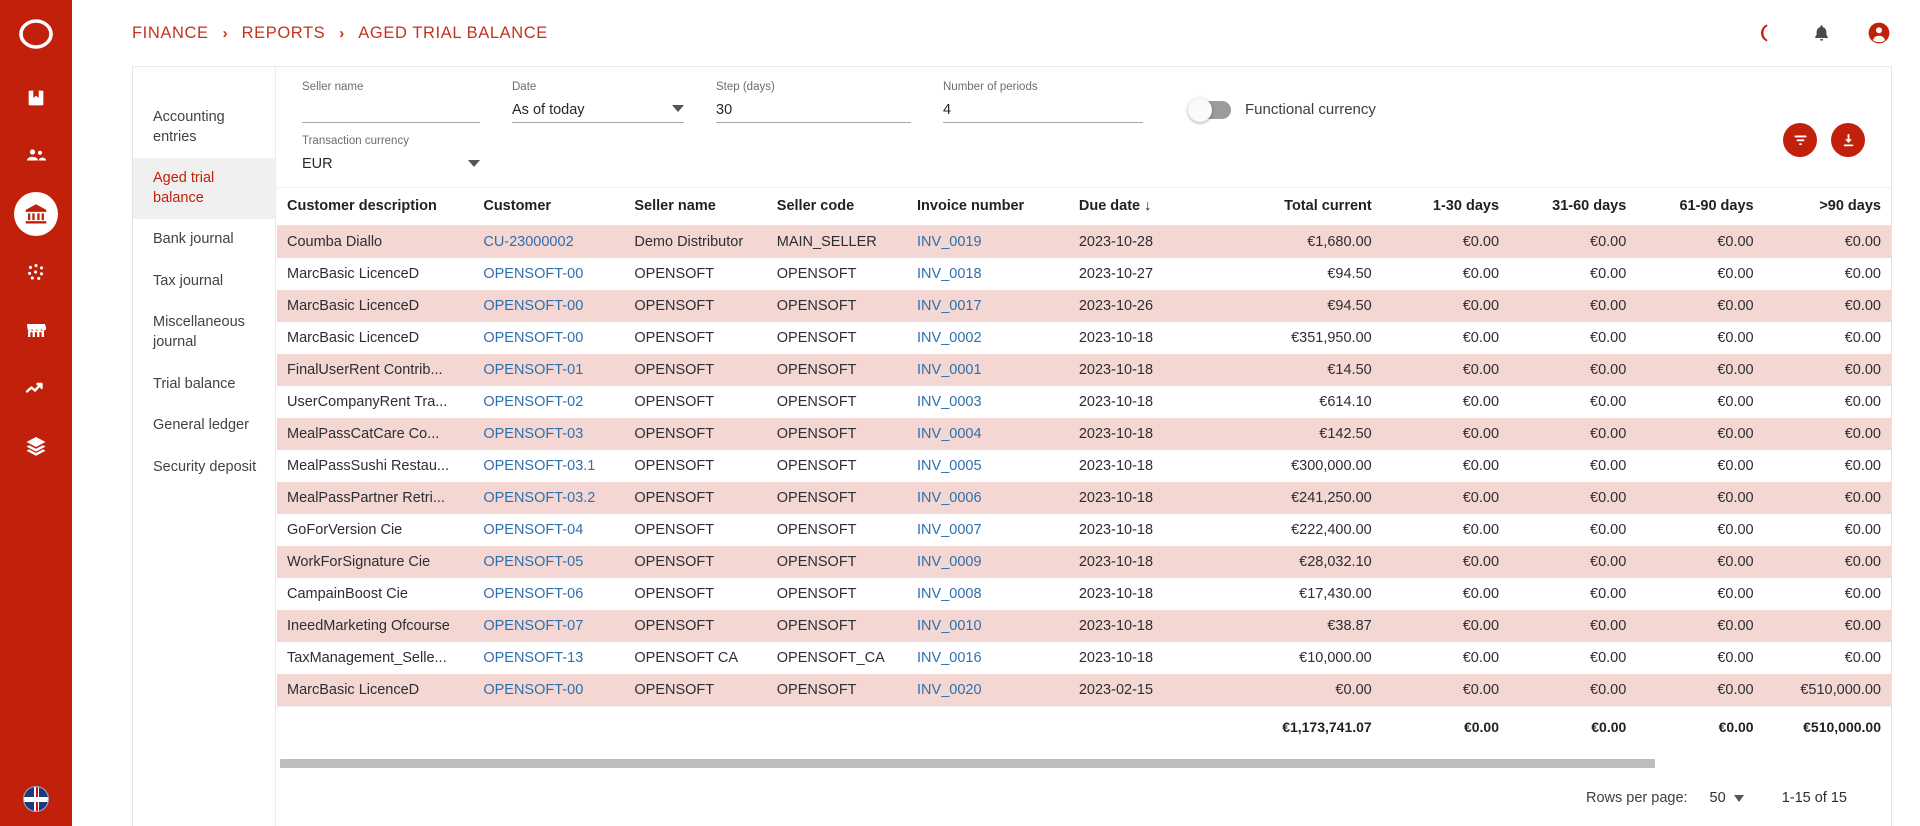 Image resolution: width=1920 pixels, height=826 pixels. What do you see at coordinates (813, 110) in the screenshot?
I see `step-days-input-line: 30` at bounding box center [813, 110].